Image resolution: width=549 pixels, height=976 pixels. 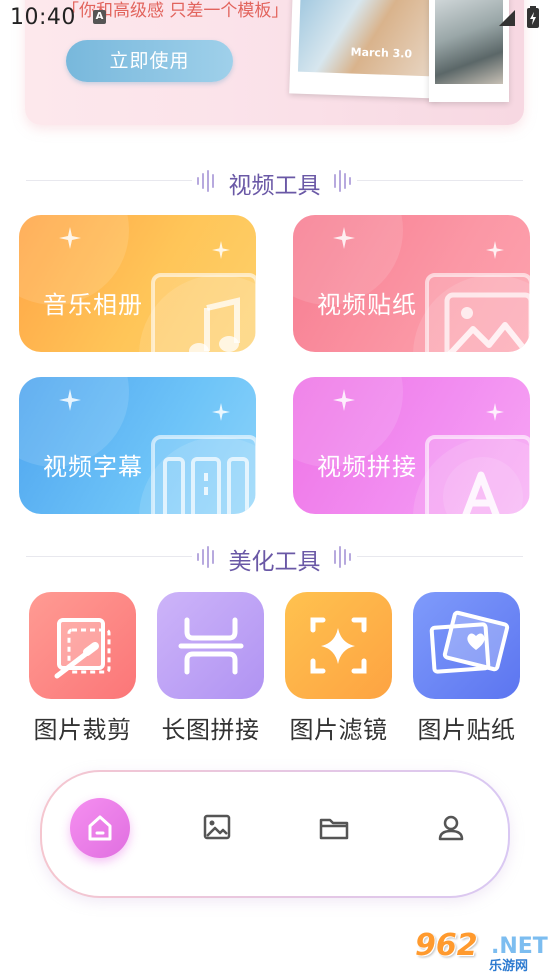 I want to click on status-bar: 10:40 A, so click(x=274, y=20).